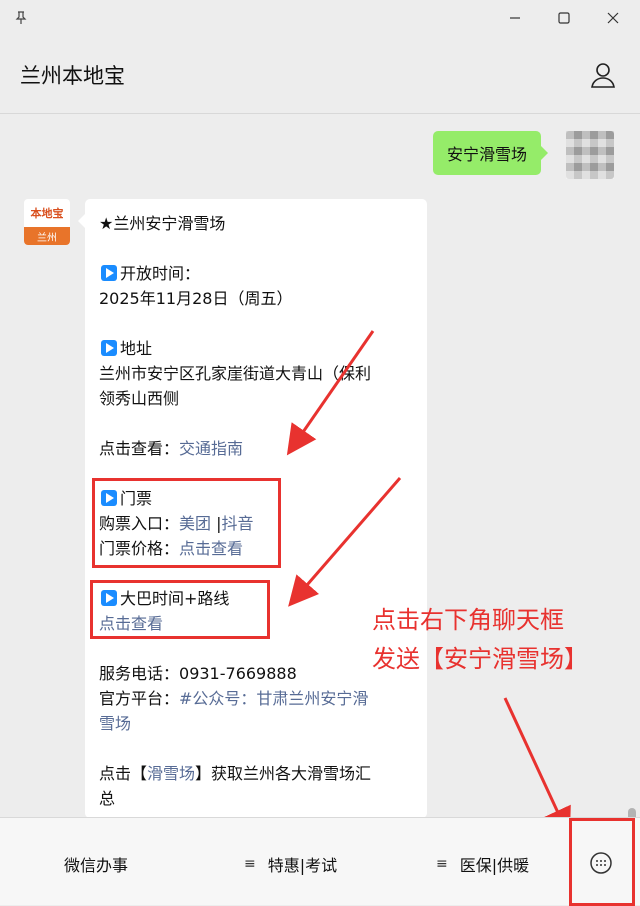  What do you see at coordinates (564, 18) in the screenshot?
I see `maximize-icon` at bounding box center [564, 18].